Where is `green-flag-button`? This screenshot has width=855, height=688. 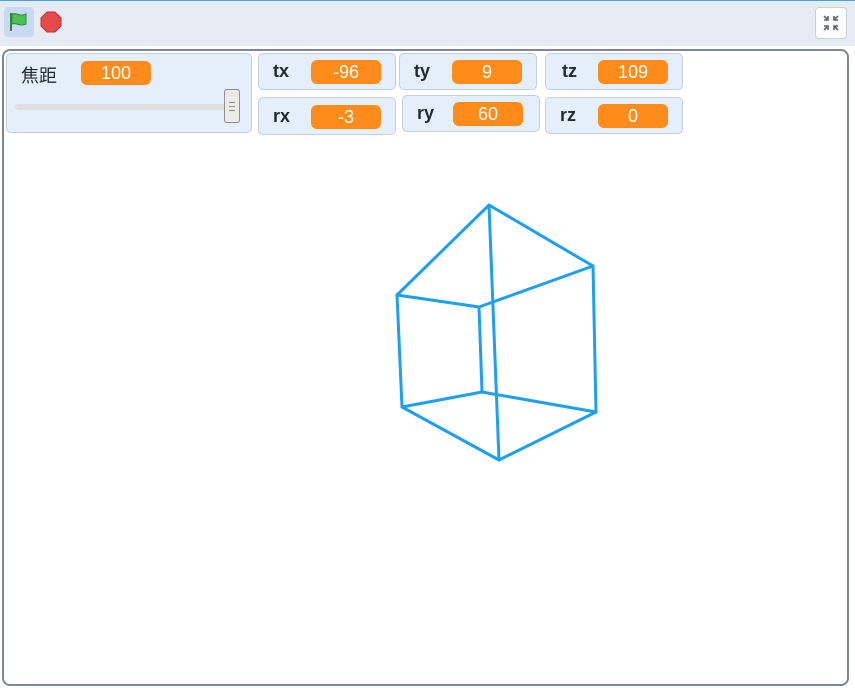 green-flag-button is located at coordinates (19, 22).